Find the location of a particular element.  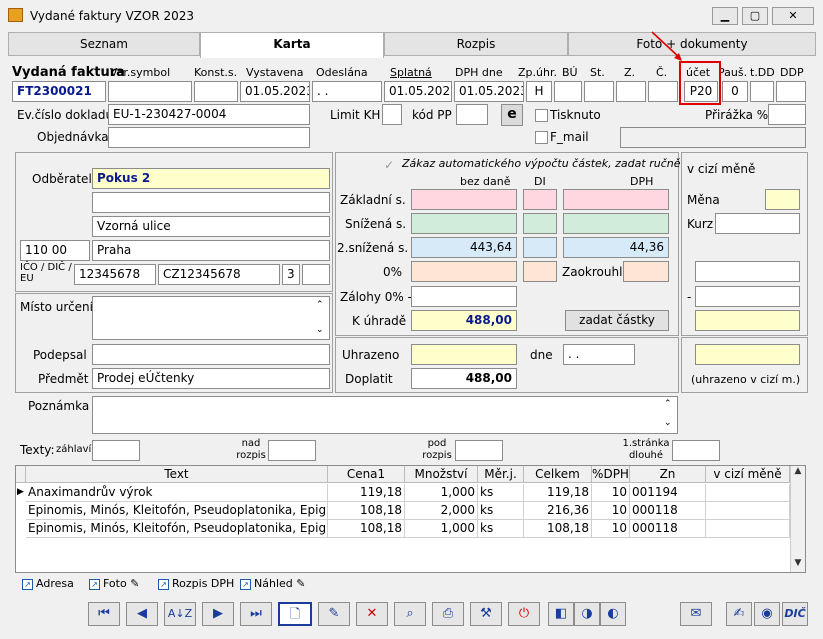

tab-seznam: Seznam is located at coordinates (104, 44).